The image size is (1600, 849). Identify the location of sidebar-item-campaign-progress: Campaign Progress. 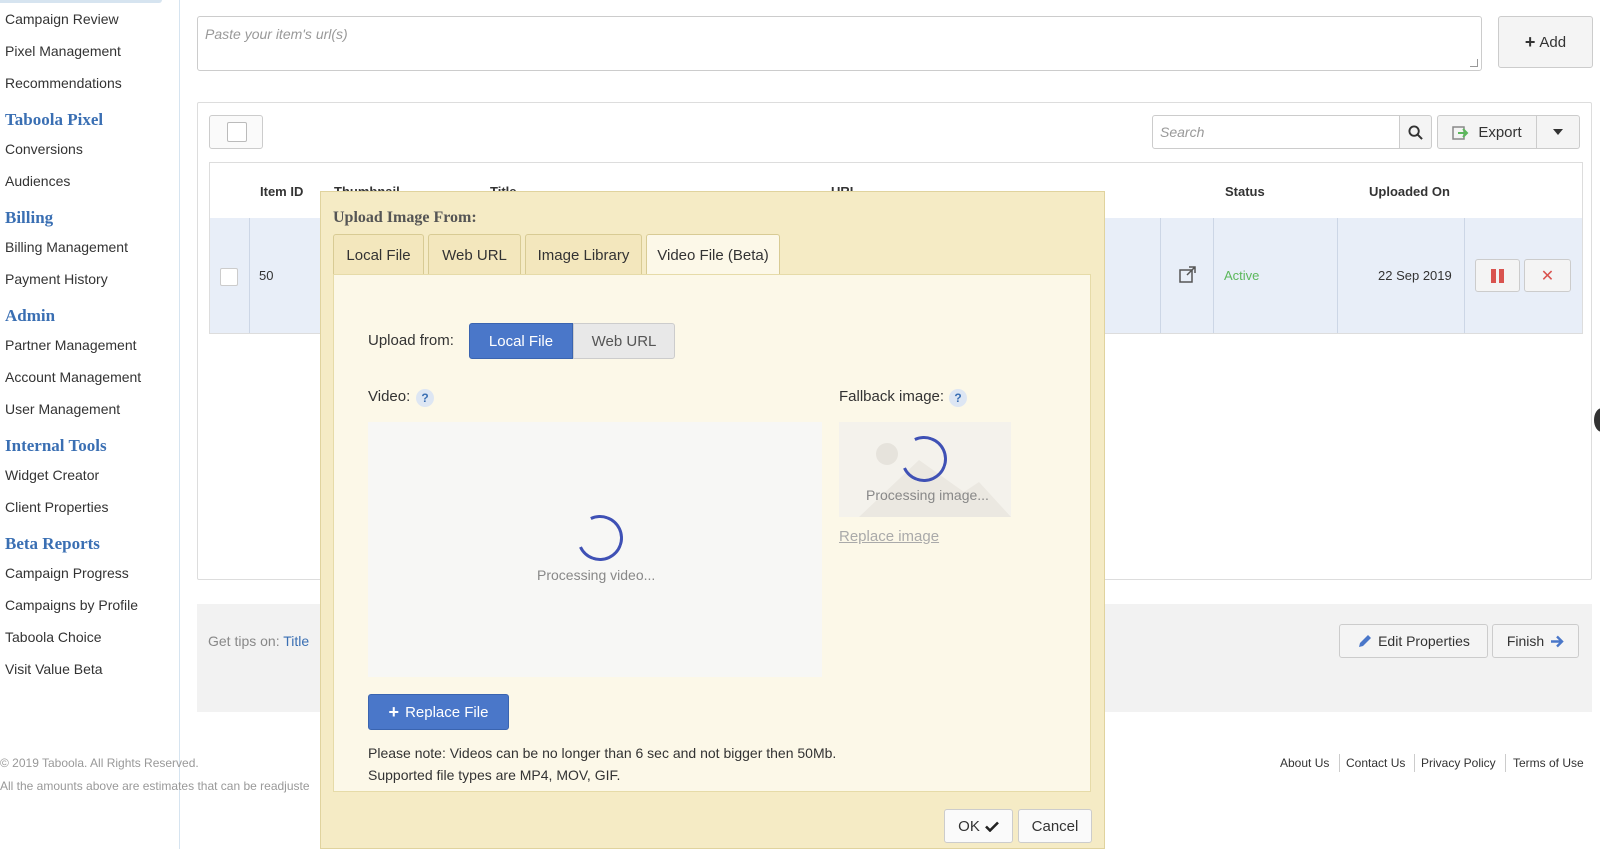
(67, 573).